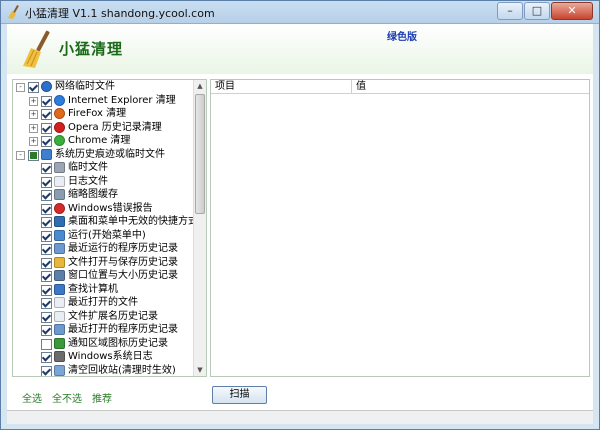 This screenshot has height=430, width=600. What do you see at coordinates (120, 13) in the screenshot?
I see `window-title: 小猛清理 V1.1 shandong.ycool.com` at bounding box center [120, 13].